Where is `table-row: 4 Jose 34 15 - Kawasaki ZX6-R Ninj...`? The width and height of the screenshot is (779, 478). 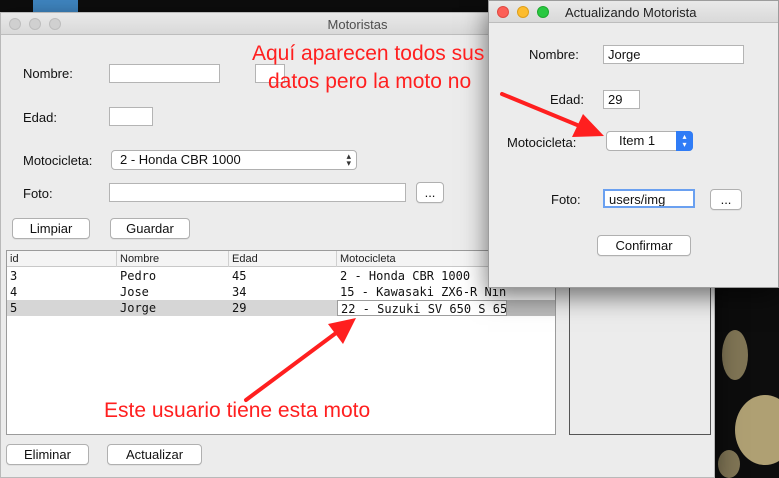
table-row: 4 Jose 34 15 - Kawasaki ZX6-R Ninj... is located at coordinates (281, 292).